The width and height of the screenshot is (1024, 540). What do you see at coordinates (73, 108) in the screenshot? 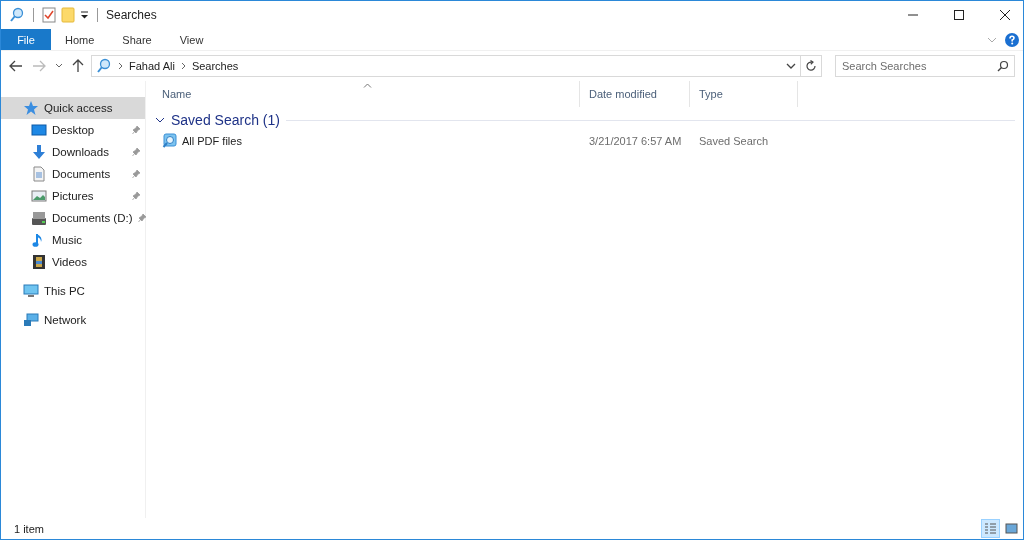
I see `sidebar-item: Quick access` at bounding box center [73, 108].